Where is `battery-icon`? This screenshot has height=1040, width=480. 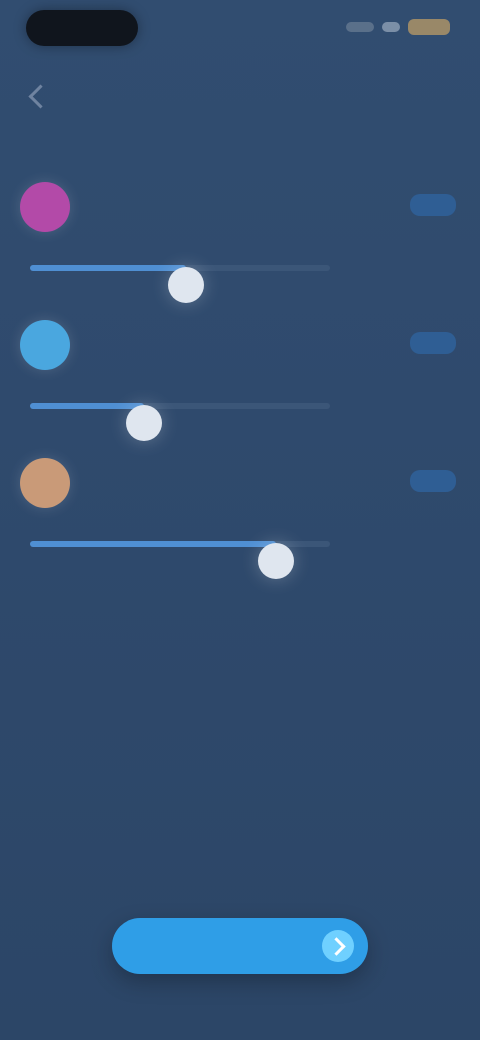 battery-icon is located at coordinates (429, 27).